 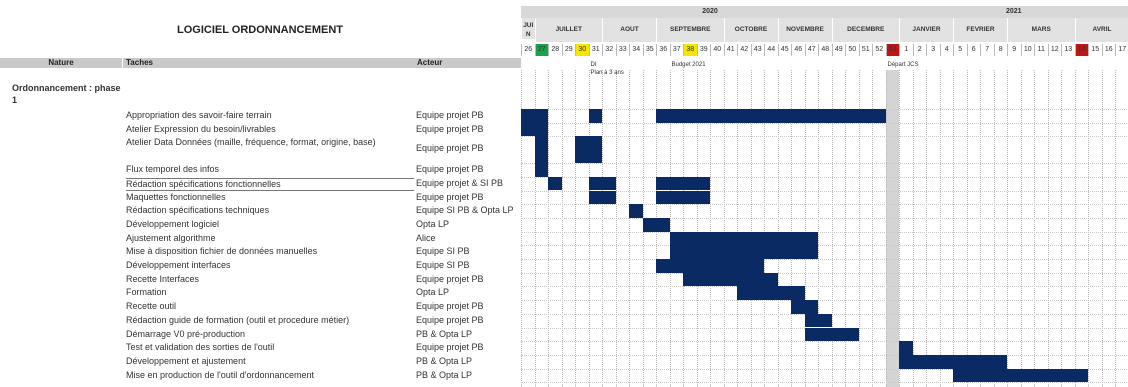 What do you see at coordinates (198, 210) in the screenshot?
I see `task-name: Rédaction spécifications techniques` at bounding box center [198, 210].